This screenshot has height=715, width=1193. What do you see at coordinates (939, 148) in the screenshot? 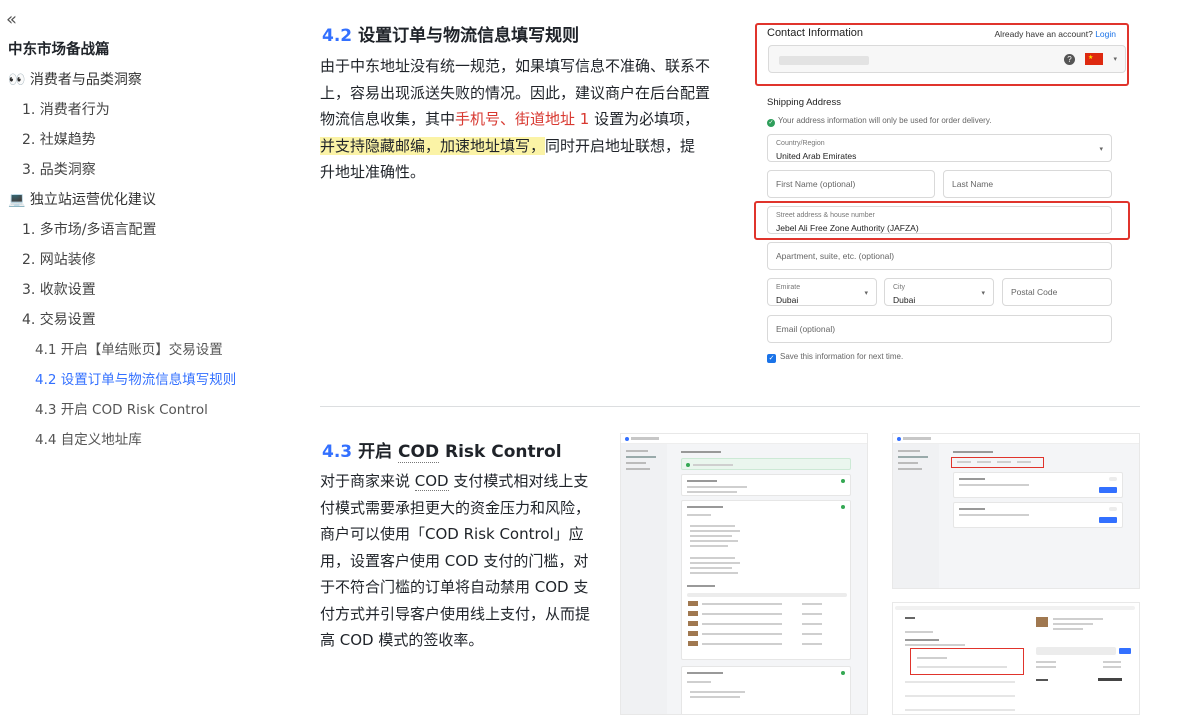
I see `country-select: Country/Region United Arab Emirates ▾` at bounding box center [939, 148].